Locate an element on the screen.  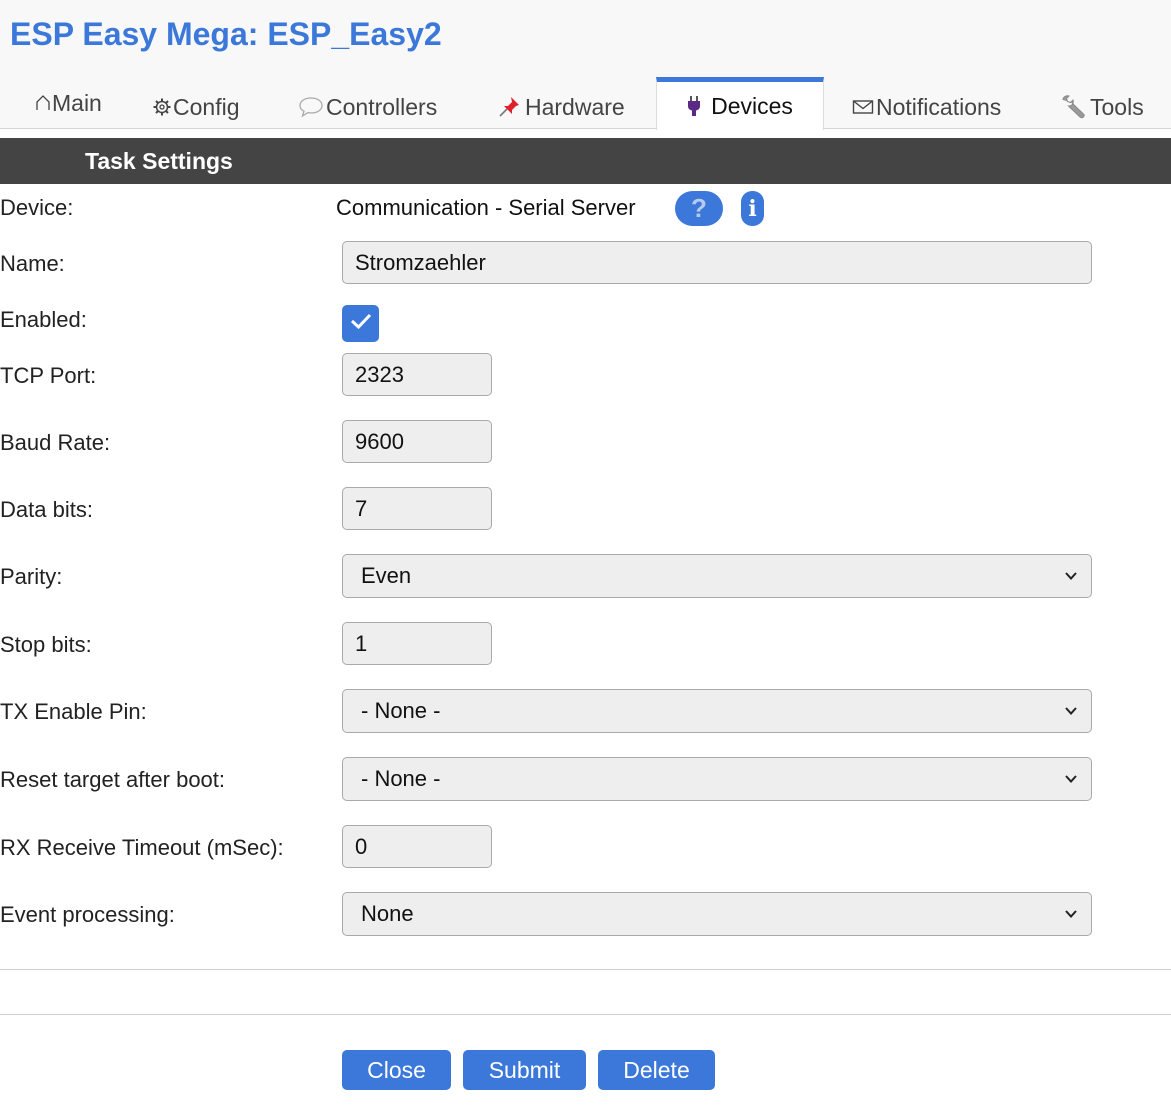
tab-config-label: Config is located at coordinates (206, 106).